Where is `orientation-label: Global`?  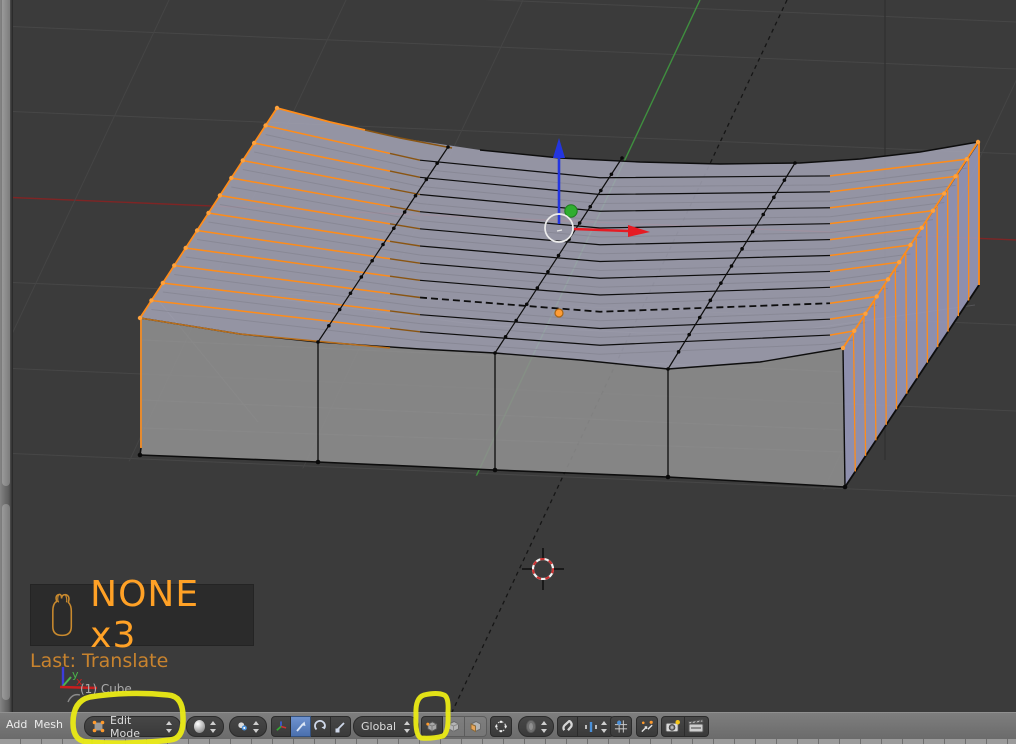
orientation-label: Global is located at coordinates (379, 726).